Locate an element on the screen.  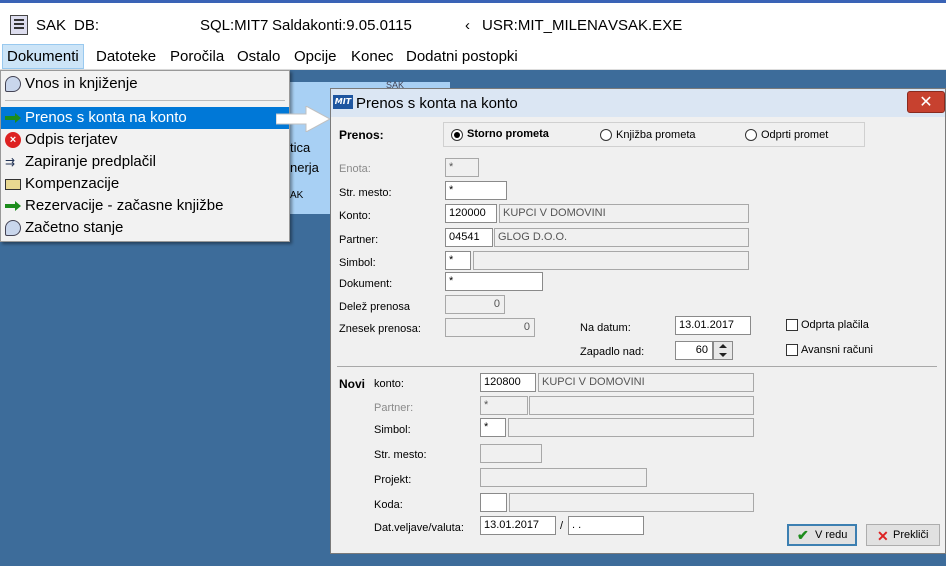
folder-open-icon is located at coordinates (13, 184).